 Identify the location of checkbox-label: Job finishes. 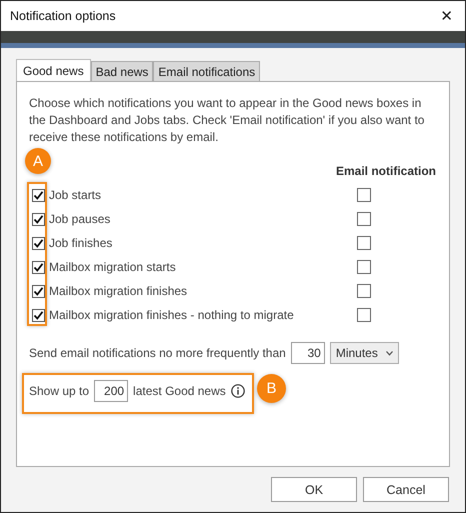
(80, 243).